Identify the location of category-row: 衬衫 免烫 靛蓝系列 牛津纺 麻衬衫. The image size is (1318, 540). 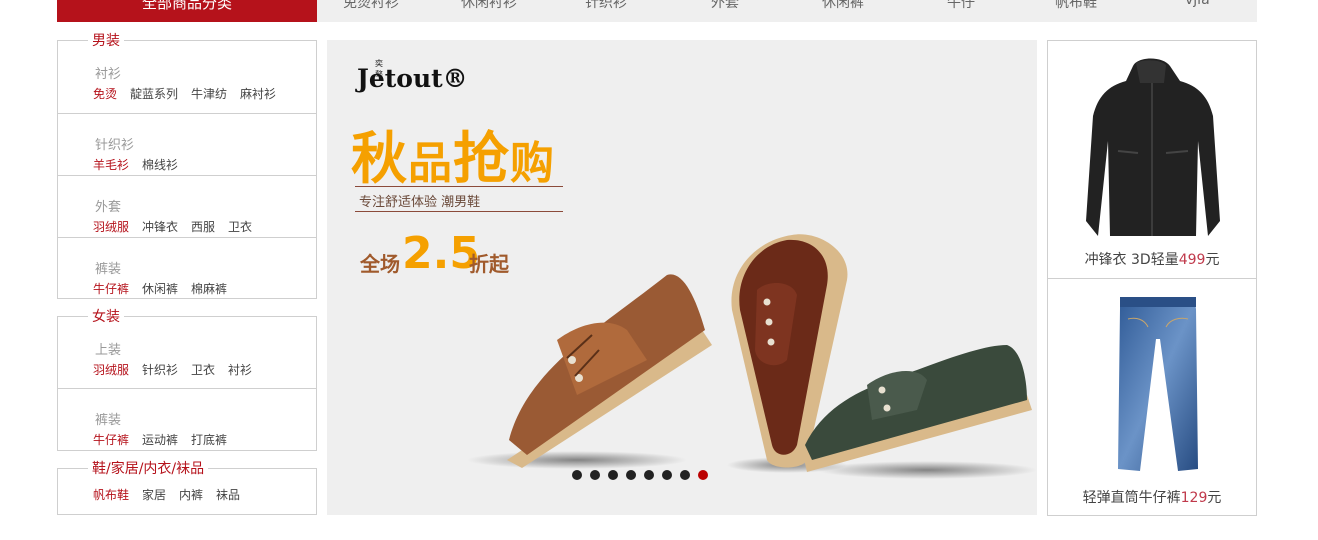
(187, 77).